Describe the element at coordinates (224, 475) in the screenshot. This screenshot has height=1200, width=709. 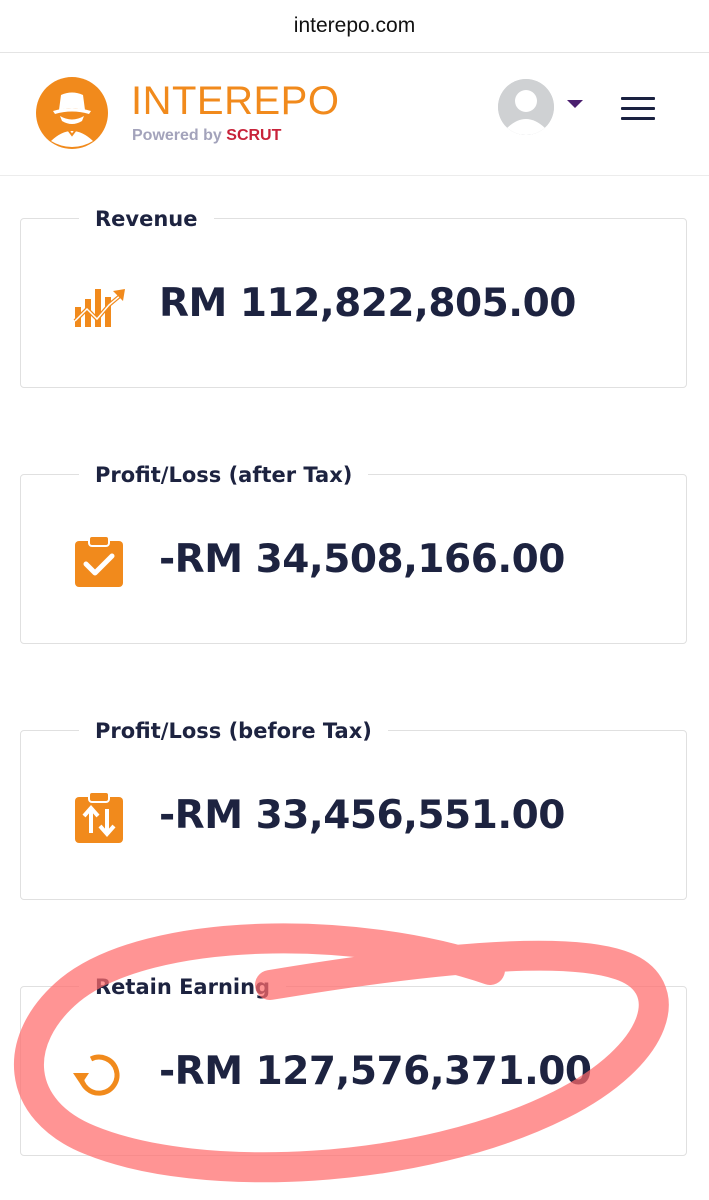
I see `card-title: Profit/Loss (after Tax)` at that location.